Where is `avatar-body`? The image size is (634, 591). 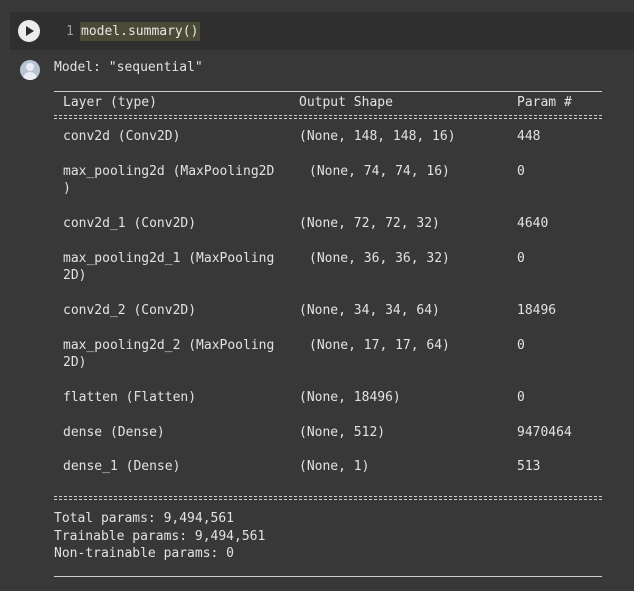
avatar-body is located at coordinates (30, 76).